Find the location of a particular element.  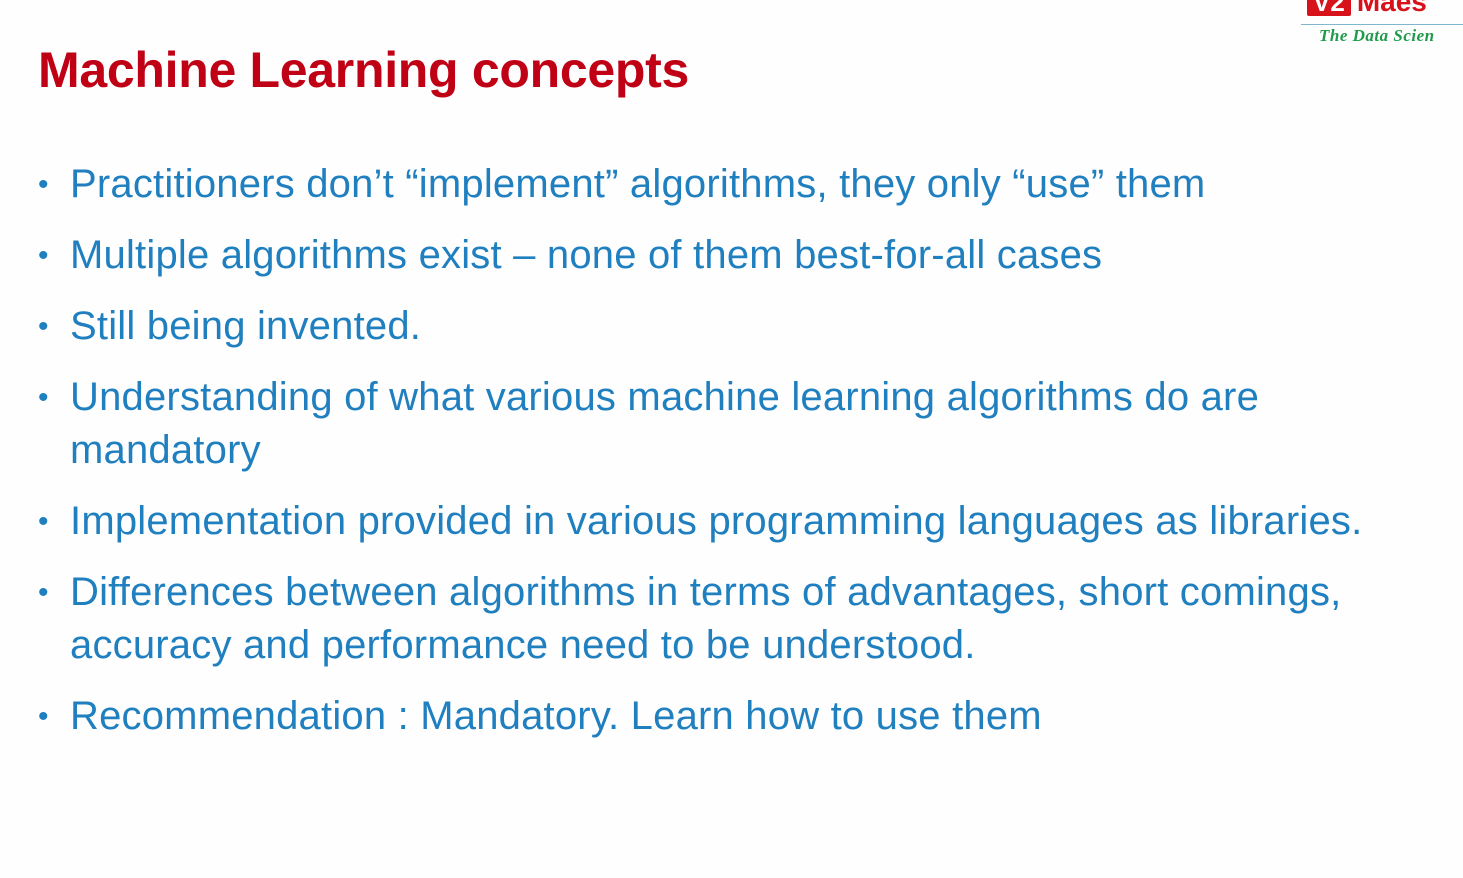

slide-title: Machine Learning concepts is located at coordinates (363, 70).